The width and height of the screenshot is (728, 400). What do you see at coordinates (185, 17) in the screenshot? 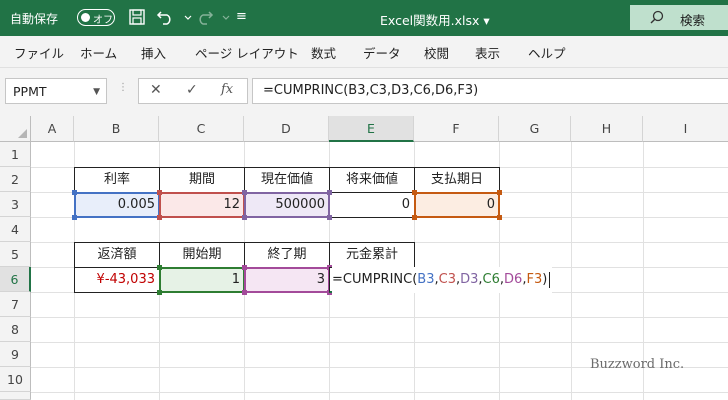
I see `undo-dropdown-icon` at bounding box center [185, 17].